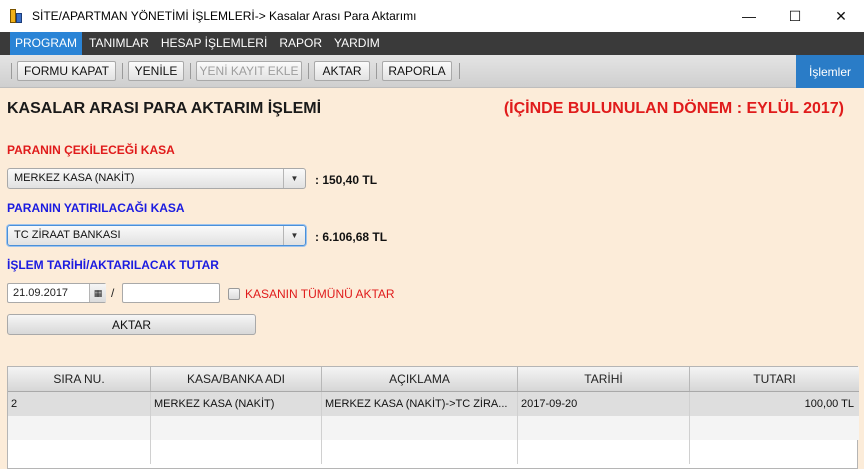 The height and width of the screenshot is (469, 864). I want to click on operations-panel-button: İşlemler, so click(830, 71).